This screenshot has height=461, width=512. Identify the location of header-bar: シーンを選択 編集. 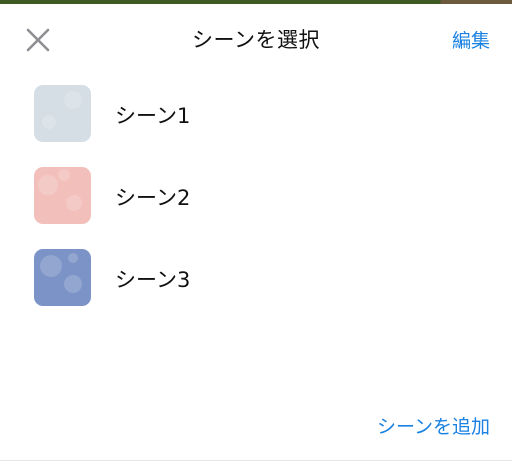
(256, 36).